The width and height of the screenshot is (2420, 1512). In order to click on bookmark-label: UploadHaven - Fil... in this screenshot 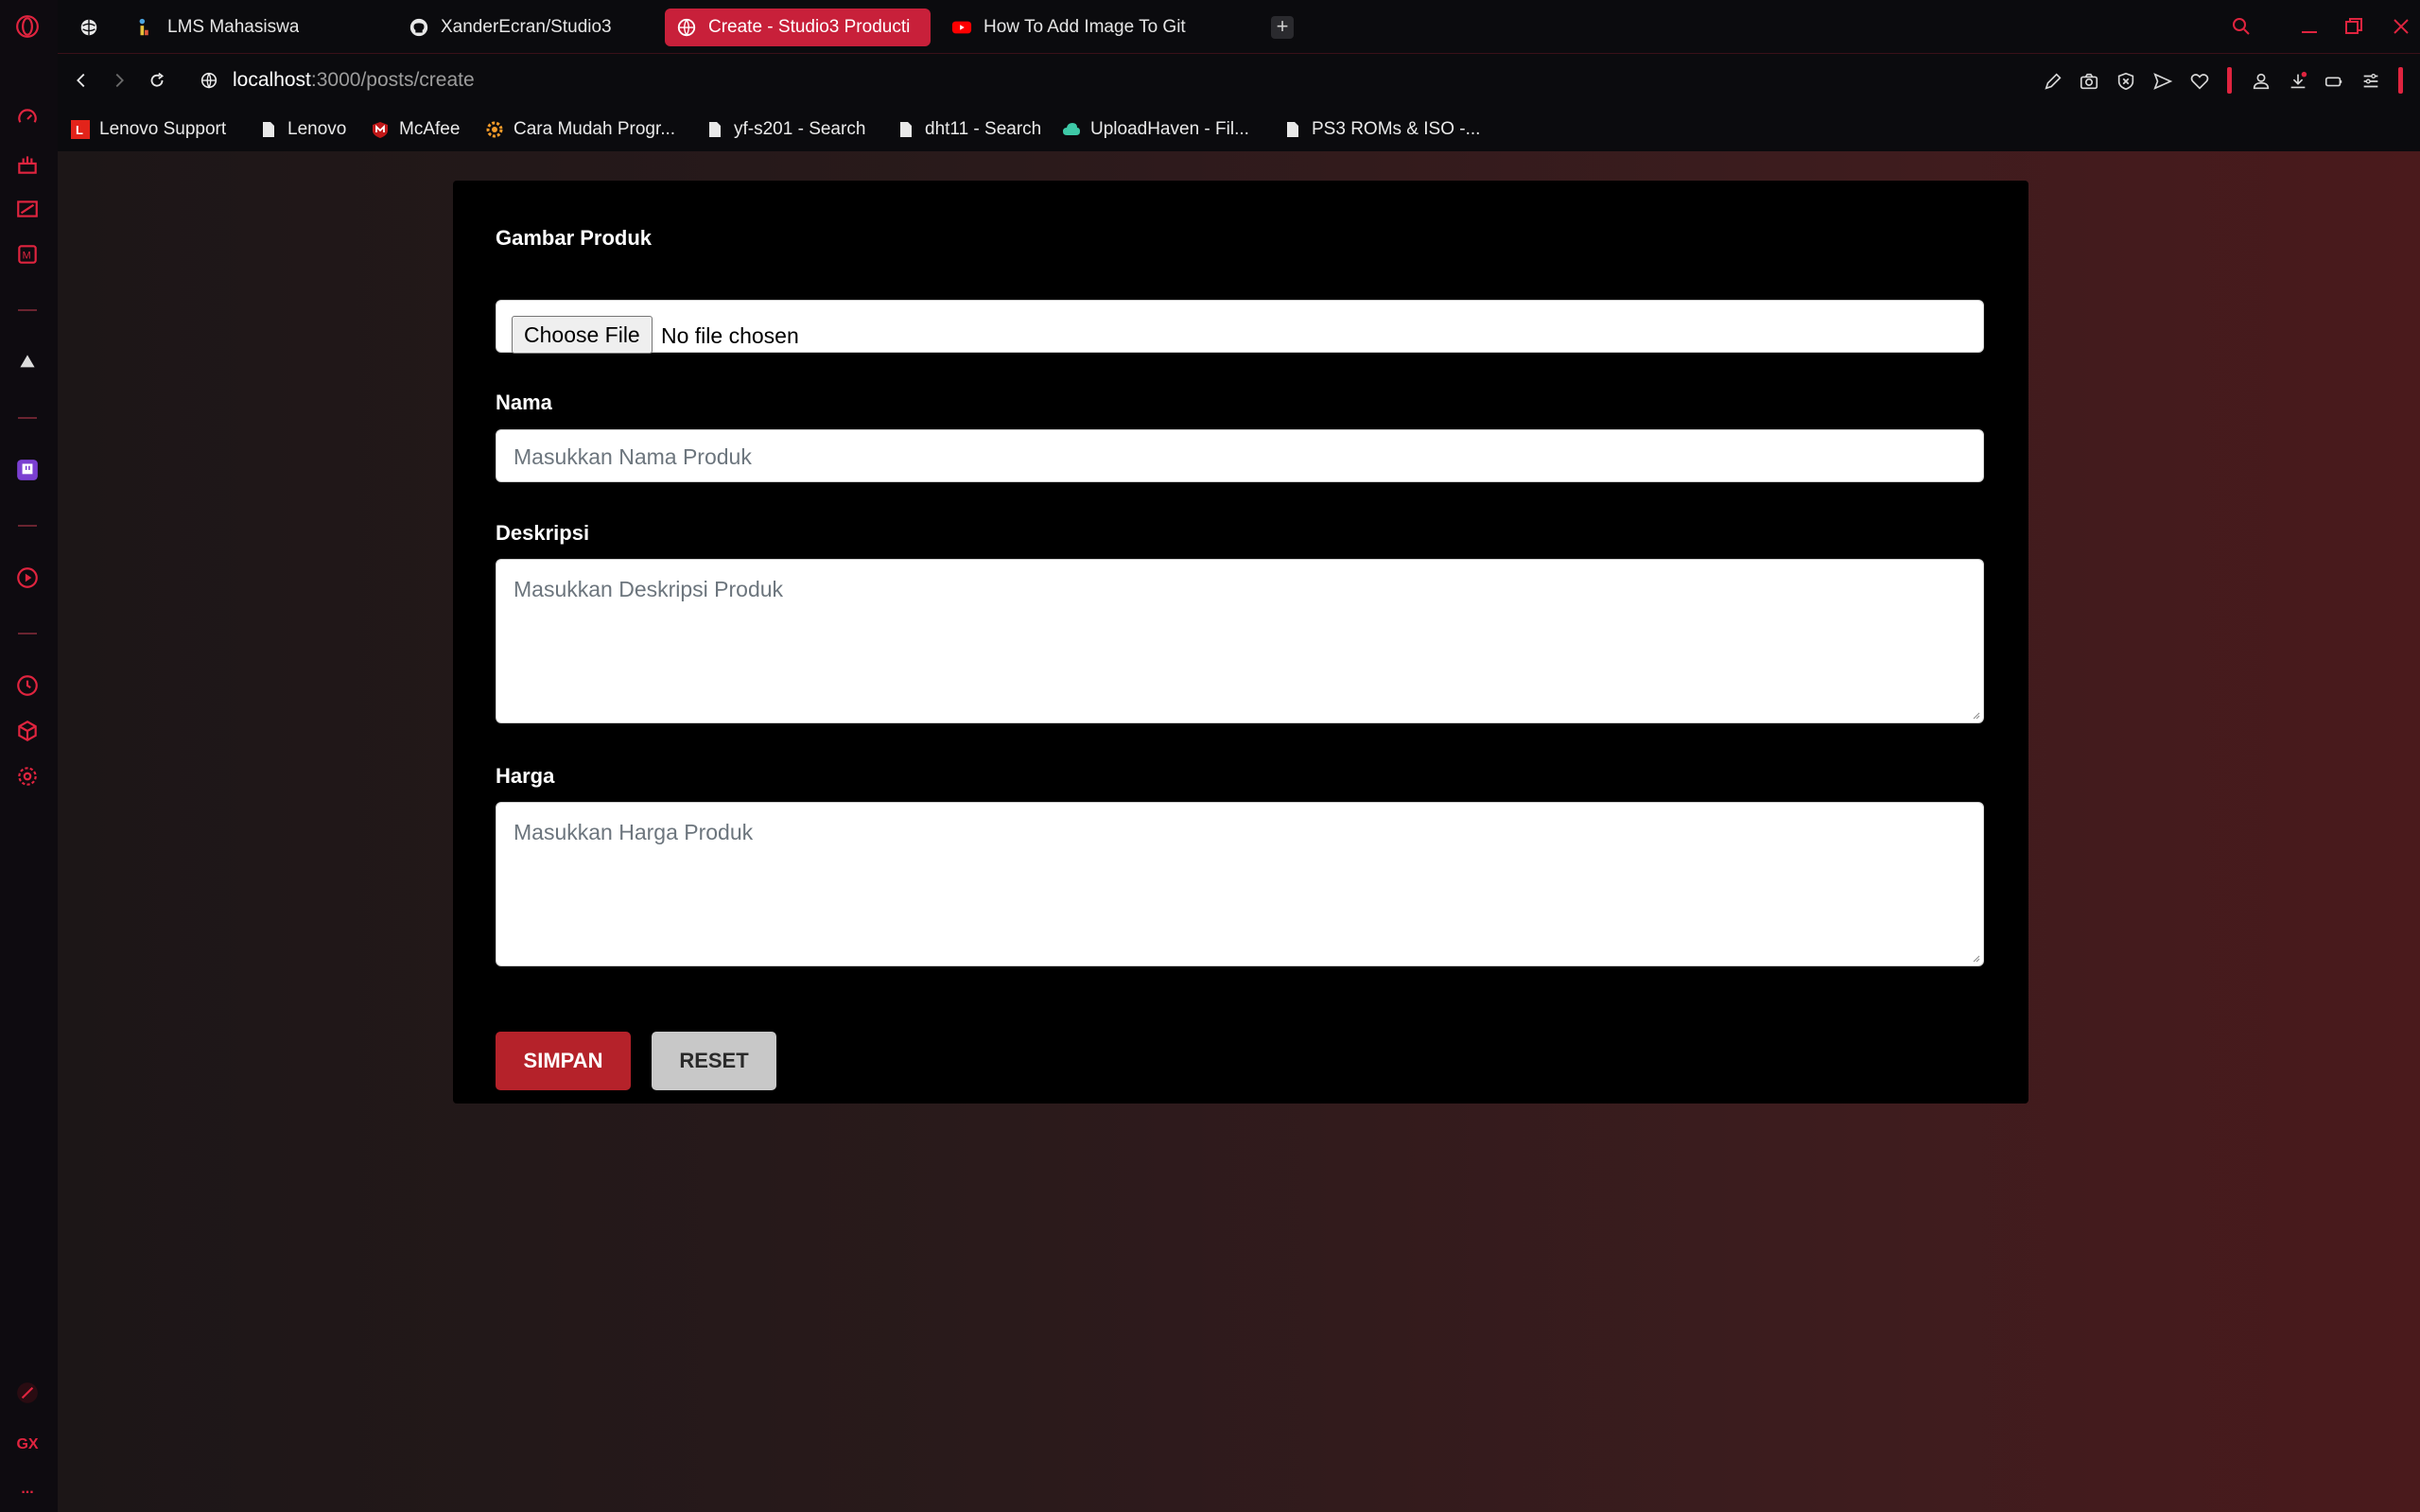, I will do `click(1169, 129)`.